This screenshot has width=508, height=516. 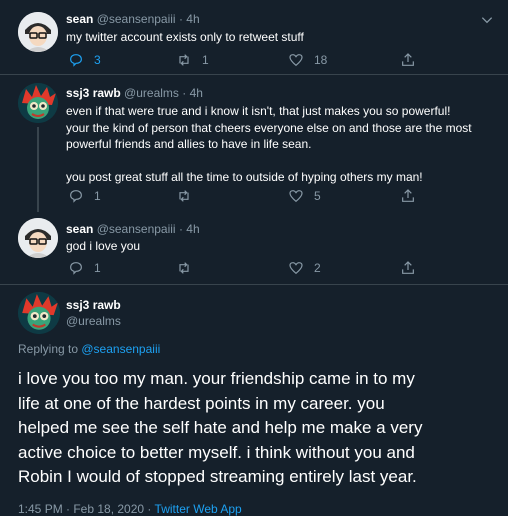 I want to click on footer-app-link: Twitter Web App, so click(x=198, y=509).